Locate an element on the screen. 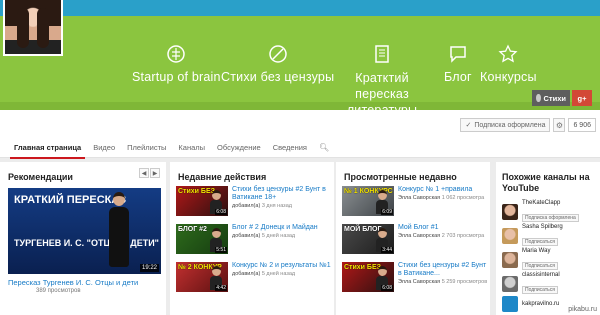 The image size is (600, 315). search-icon: 🔍︎ is located at coordinates (324, 149).